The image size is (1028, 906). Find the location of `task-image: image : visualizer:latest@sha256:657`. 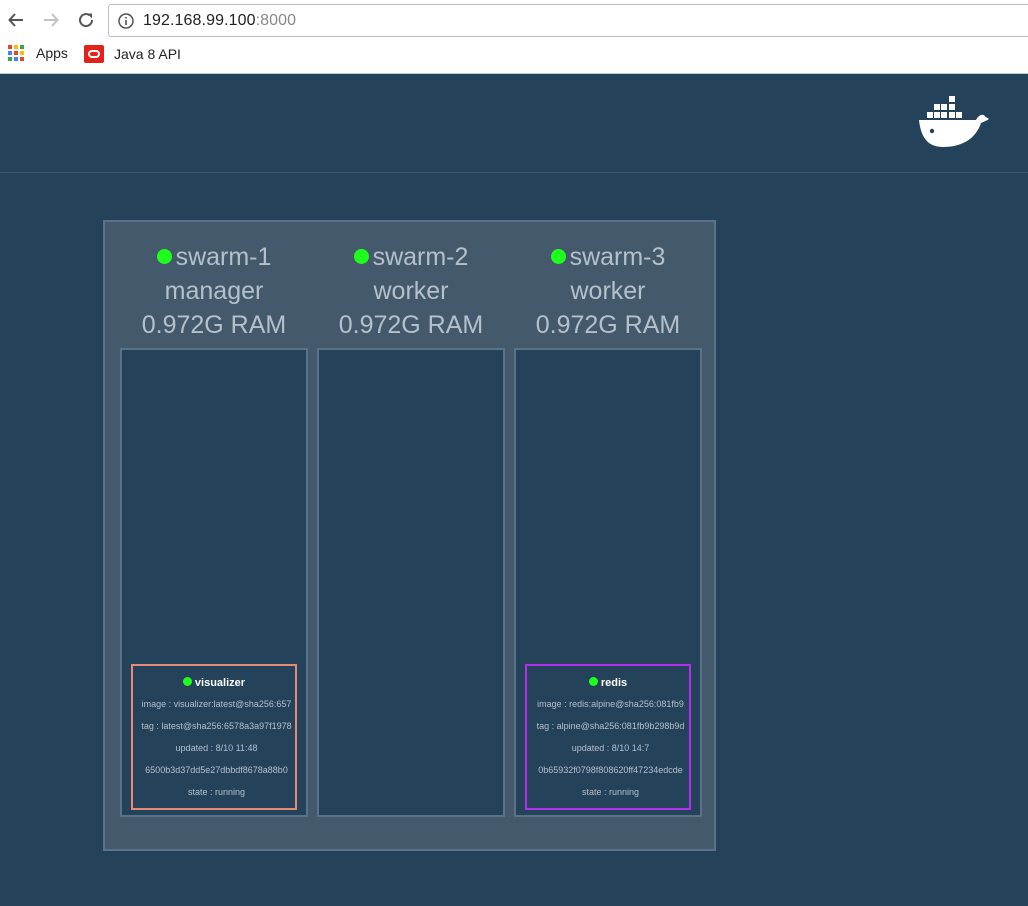

task-image: image : visualizer:latest@sha256:657 is located at coordinates (216, 704).